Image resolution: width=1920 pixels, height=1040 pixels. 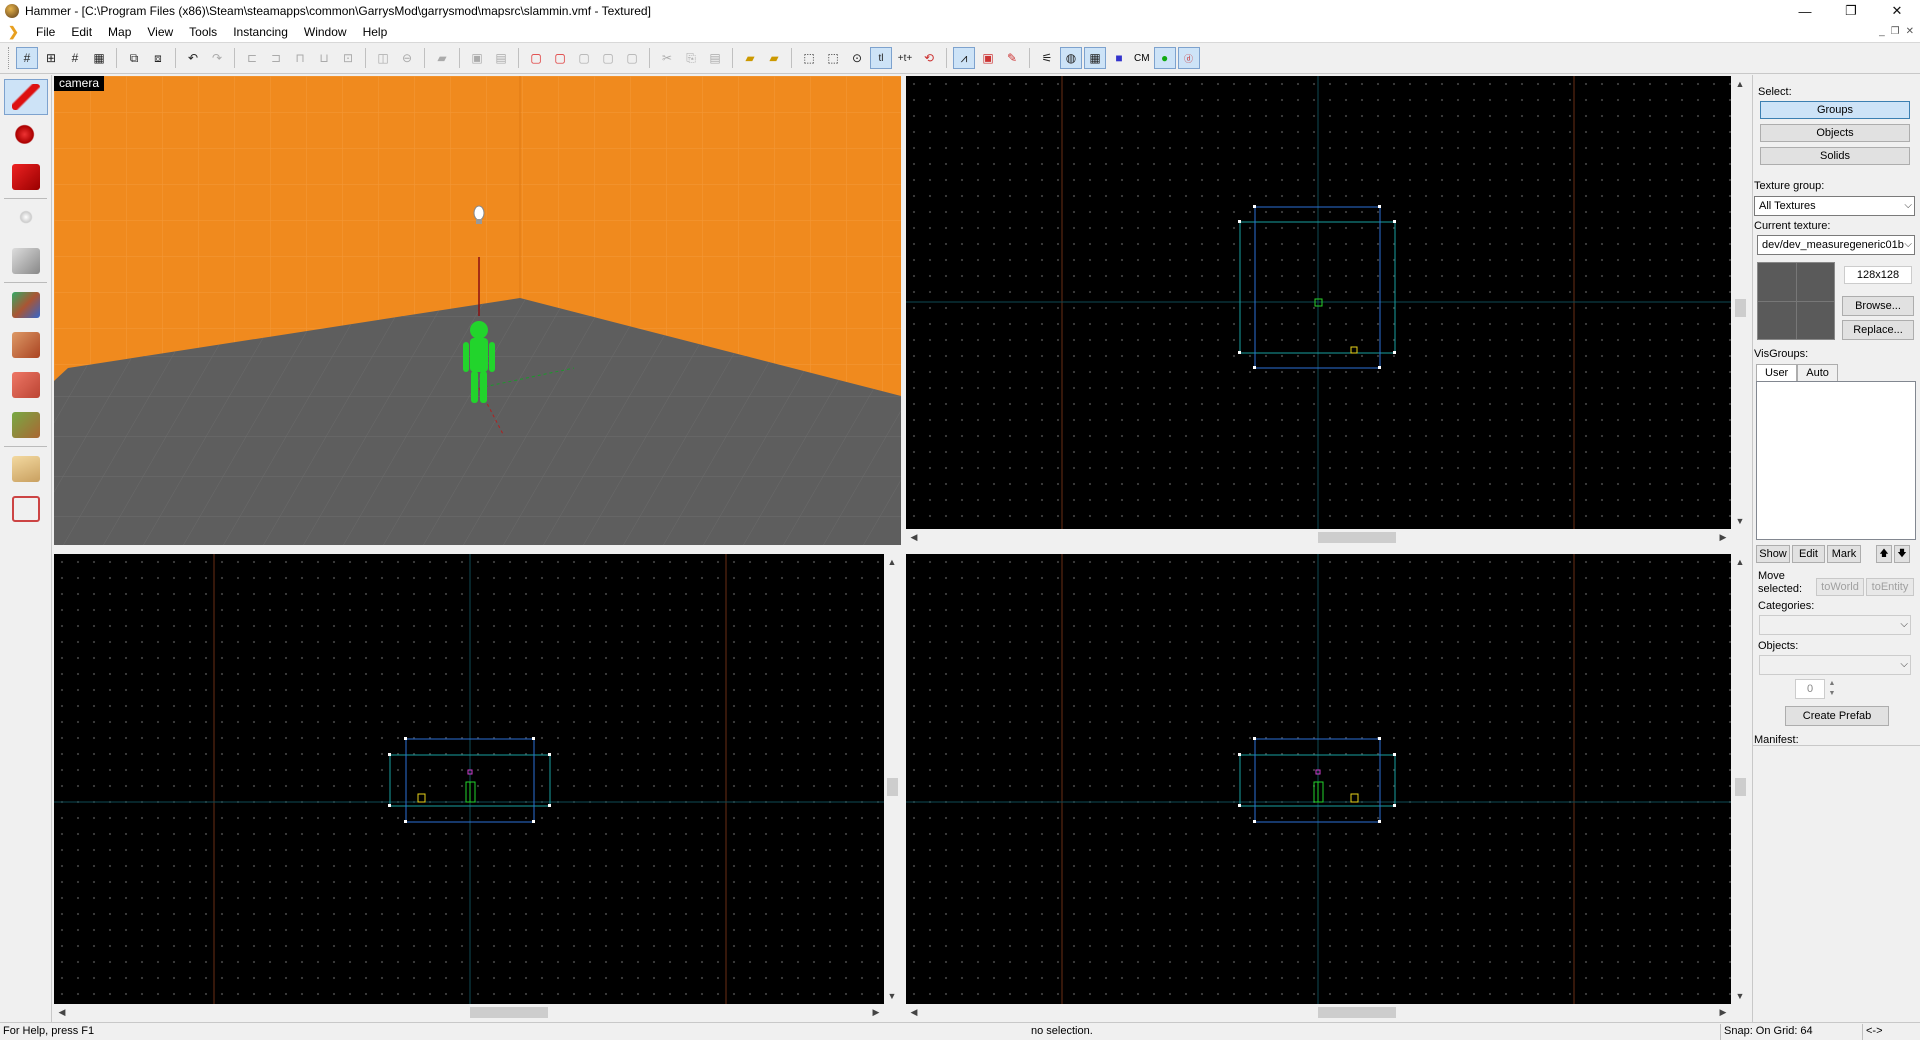 I want to click on align-right-icon: ⊐, so click(x=276, y=58).